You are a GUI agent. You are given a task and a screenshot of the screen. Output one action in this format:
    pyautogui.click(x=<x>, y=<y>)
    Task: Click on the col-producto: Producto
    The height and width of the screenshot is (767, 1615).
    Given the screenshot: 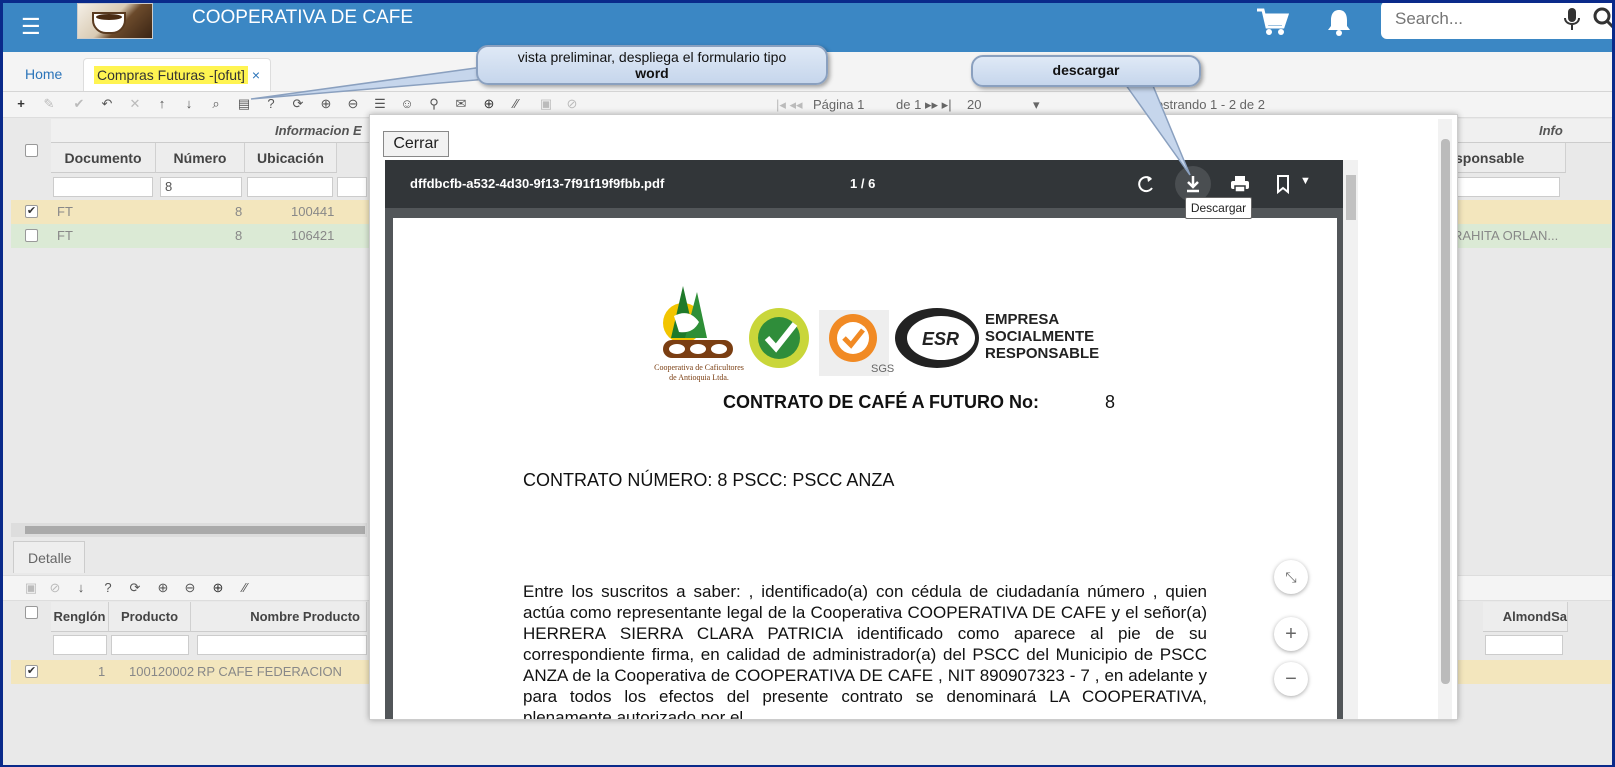 What is the action you would take?
    pyautogui.click(x=150, y=617)
    